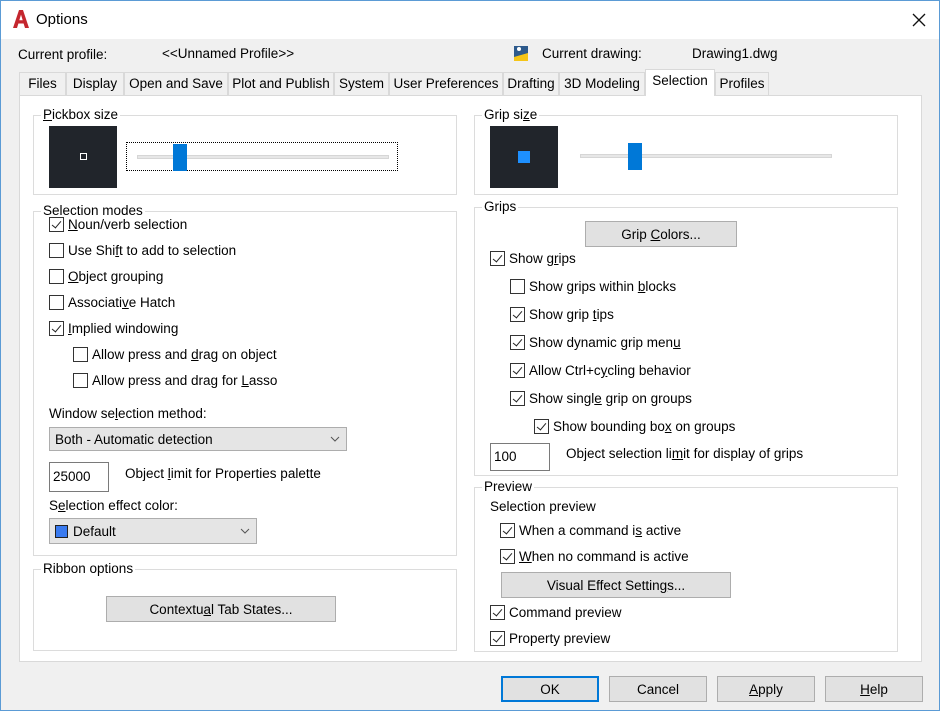 The height and width of the screenshot is (711, 940). I want to click on tab-label: Drafting, so click(531, 83).